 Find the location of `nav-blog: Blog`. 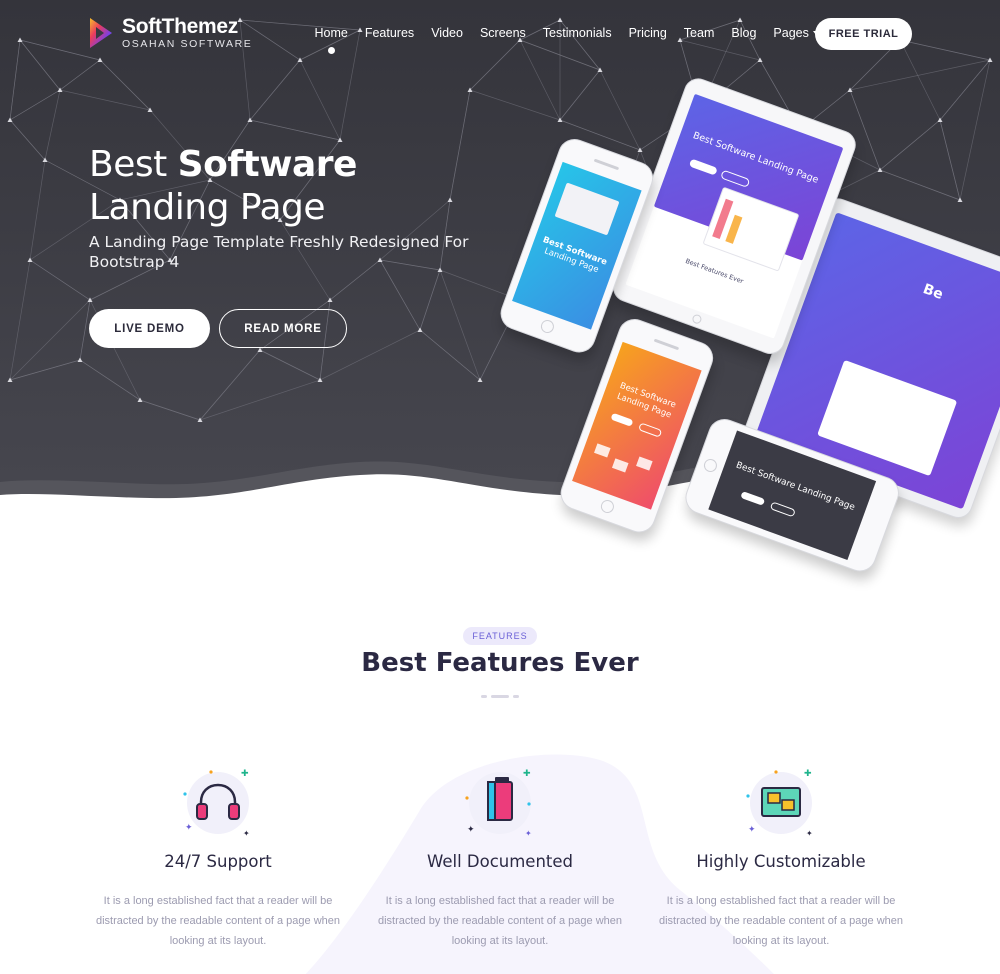

nav-blog: Blog is located at coordinates (744, 33).